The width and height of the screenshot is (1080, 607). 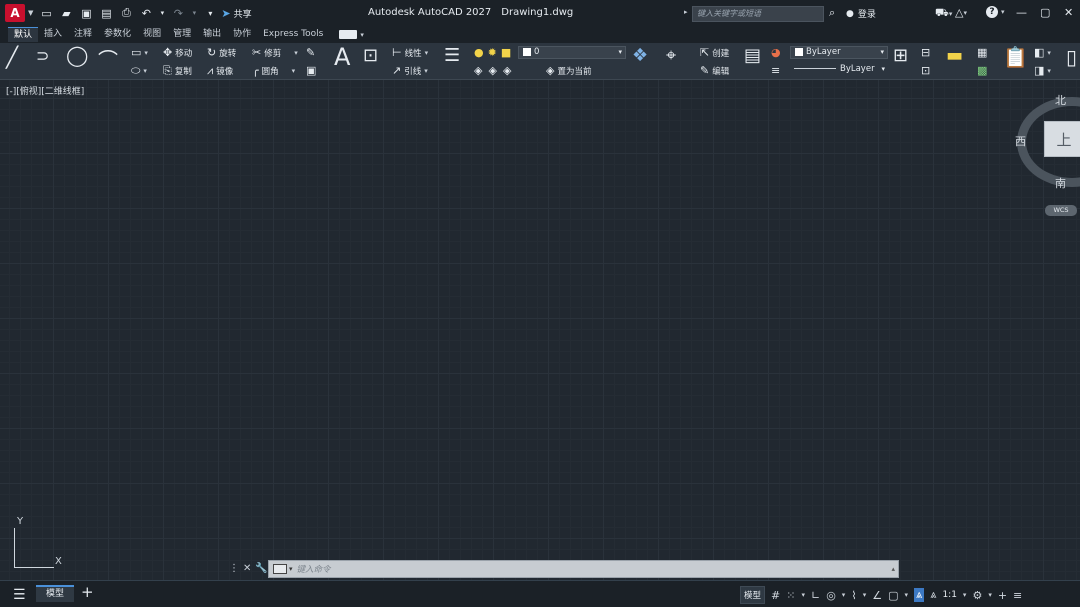 I want to click on paste-clipboard-icon: 📋, so click(x=1015, y=57).